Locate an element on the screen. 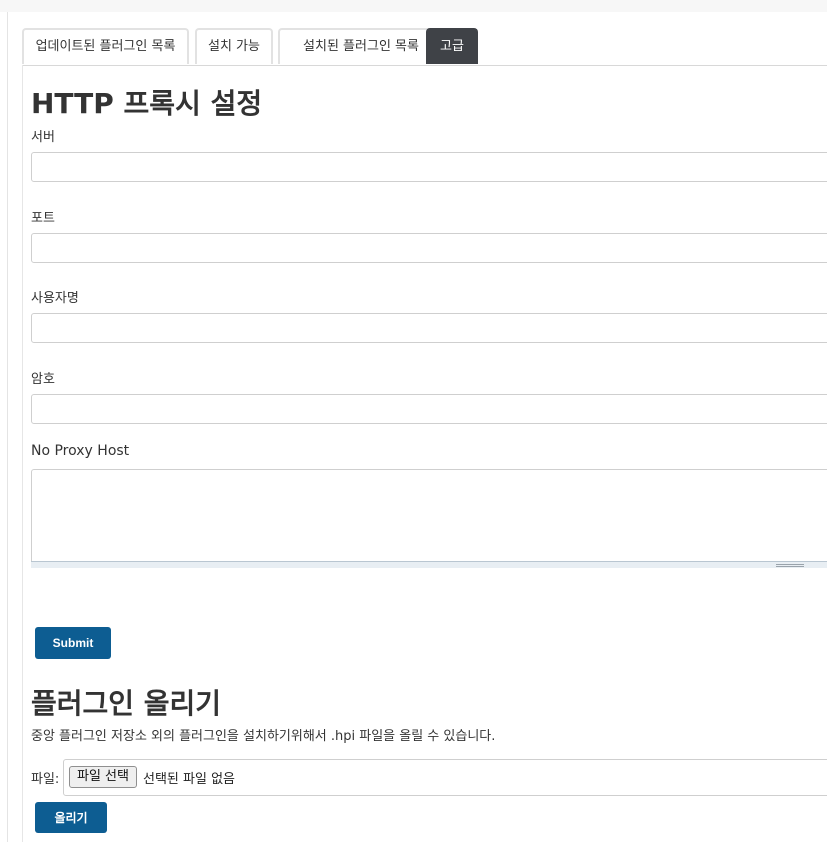  upload-plugin-title: 플러그인 올리기 is located at coordinates (126, 703).